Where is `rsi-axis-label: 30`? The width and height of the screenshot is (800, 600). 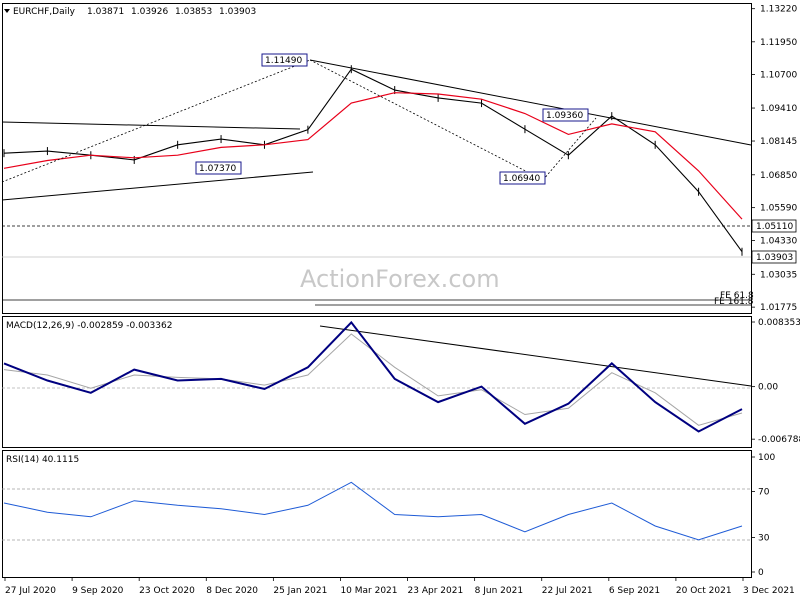
rsi-axis-label: 30 is located at coordinates (764, 539).